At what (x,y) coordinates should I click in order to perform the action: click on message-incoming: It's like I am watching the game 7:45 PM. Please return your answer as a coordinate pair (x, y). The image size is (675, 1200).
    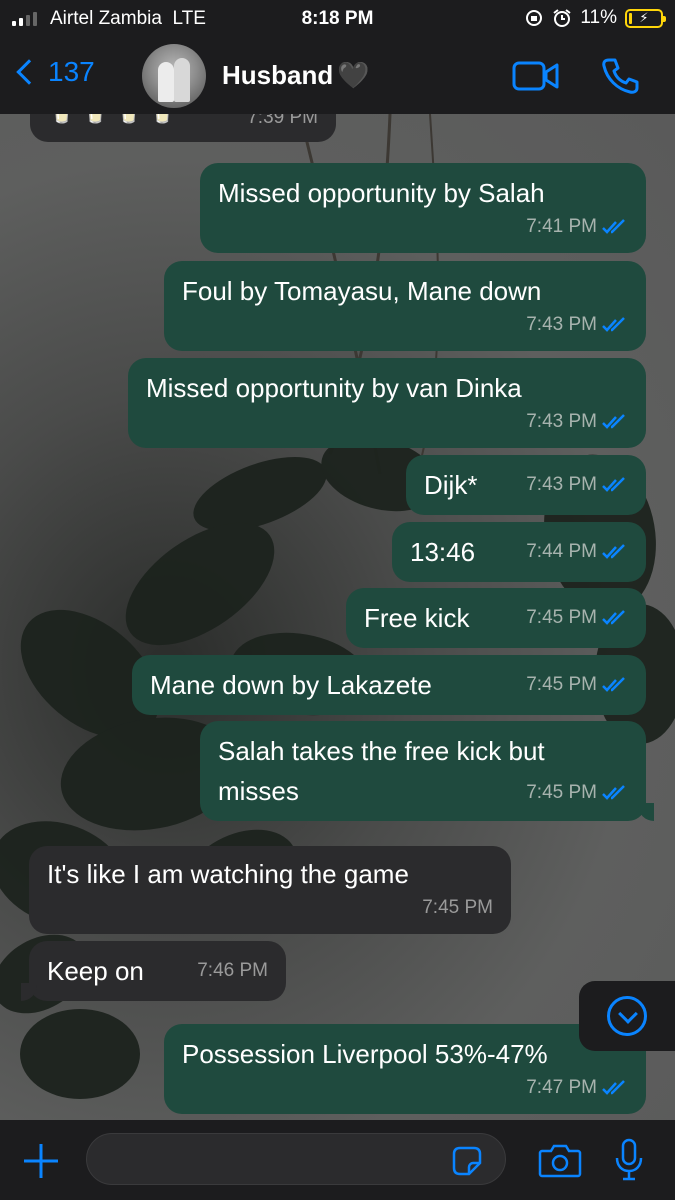
    Looking at the image, I should click on (270, 890).